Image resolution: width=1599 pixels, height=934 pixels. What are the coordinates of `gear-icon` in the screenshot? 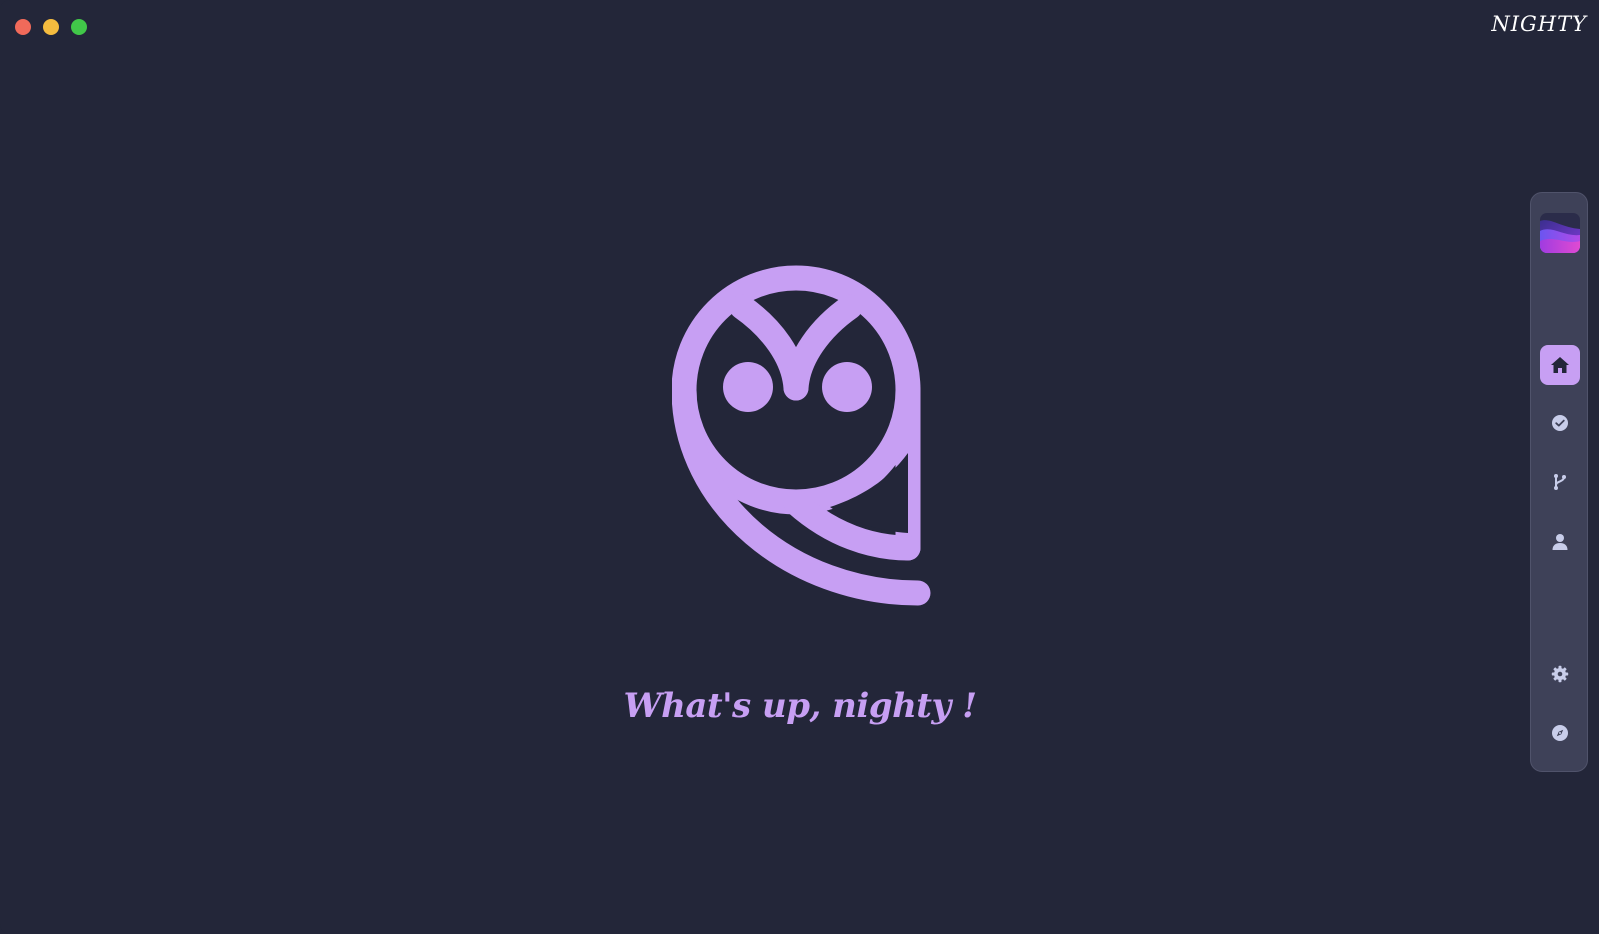 It's located at (1560, 674).